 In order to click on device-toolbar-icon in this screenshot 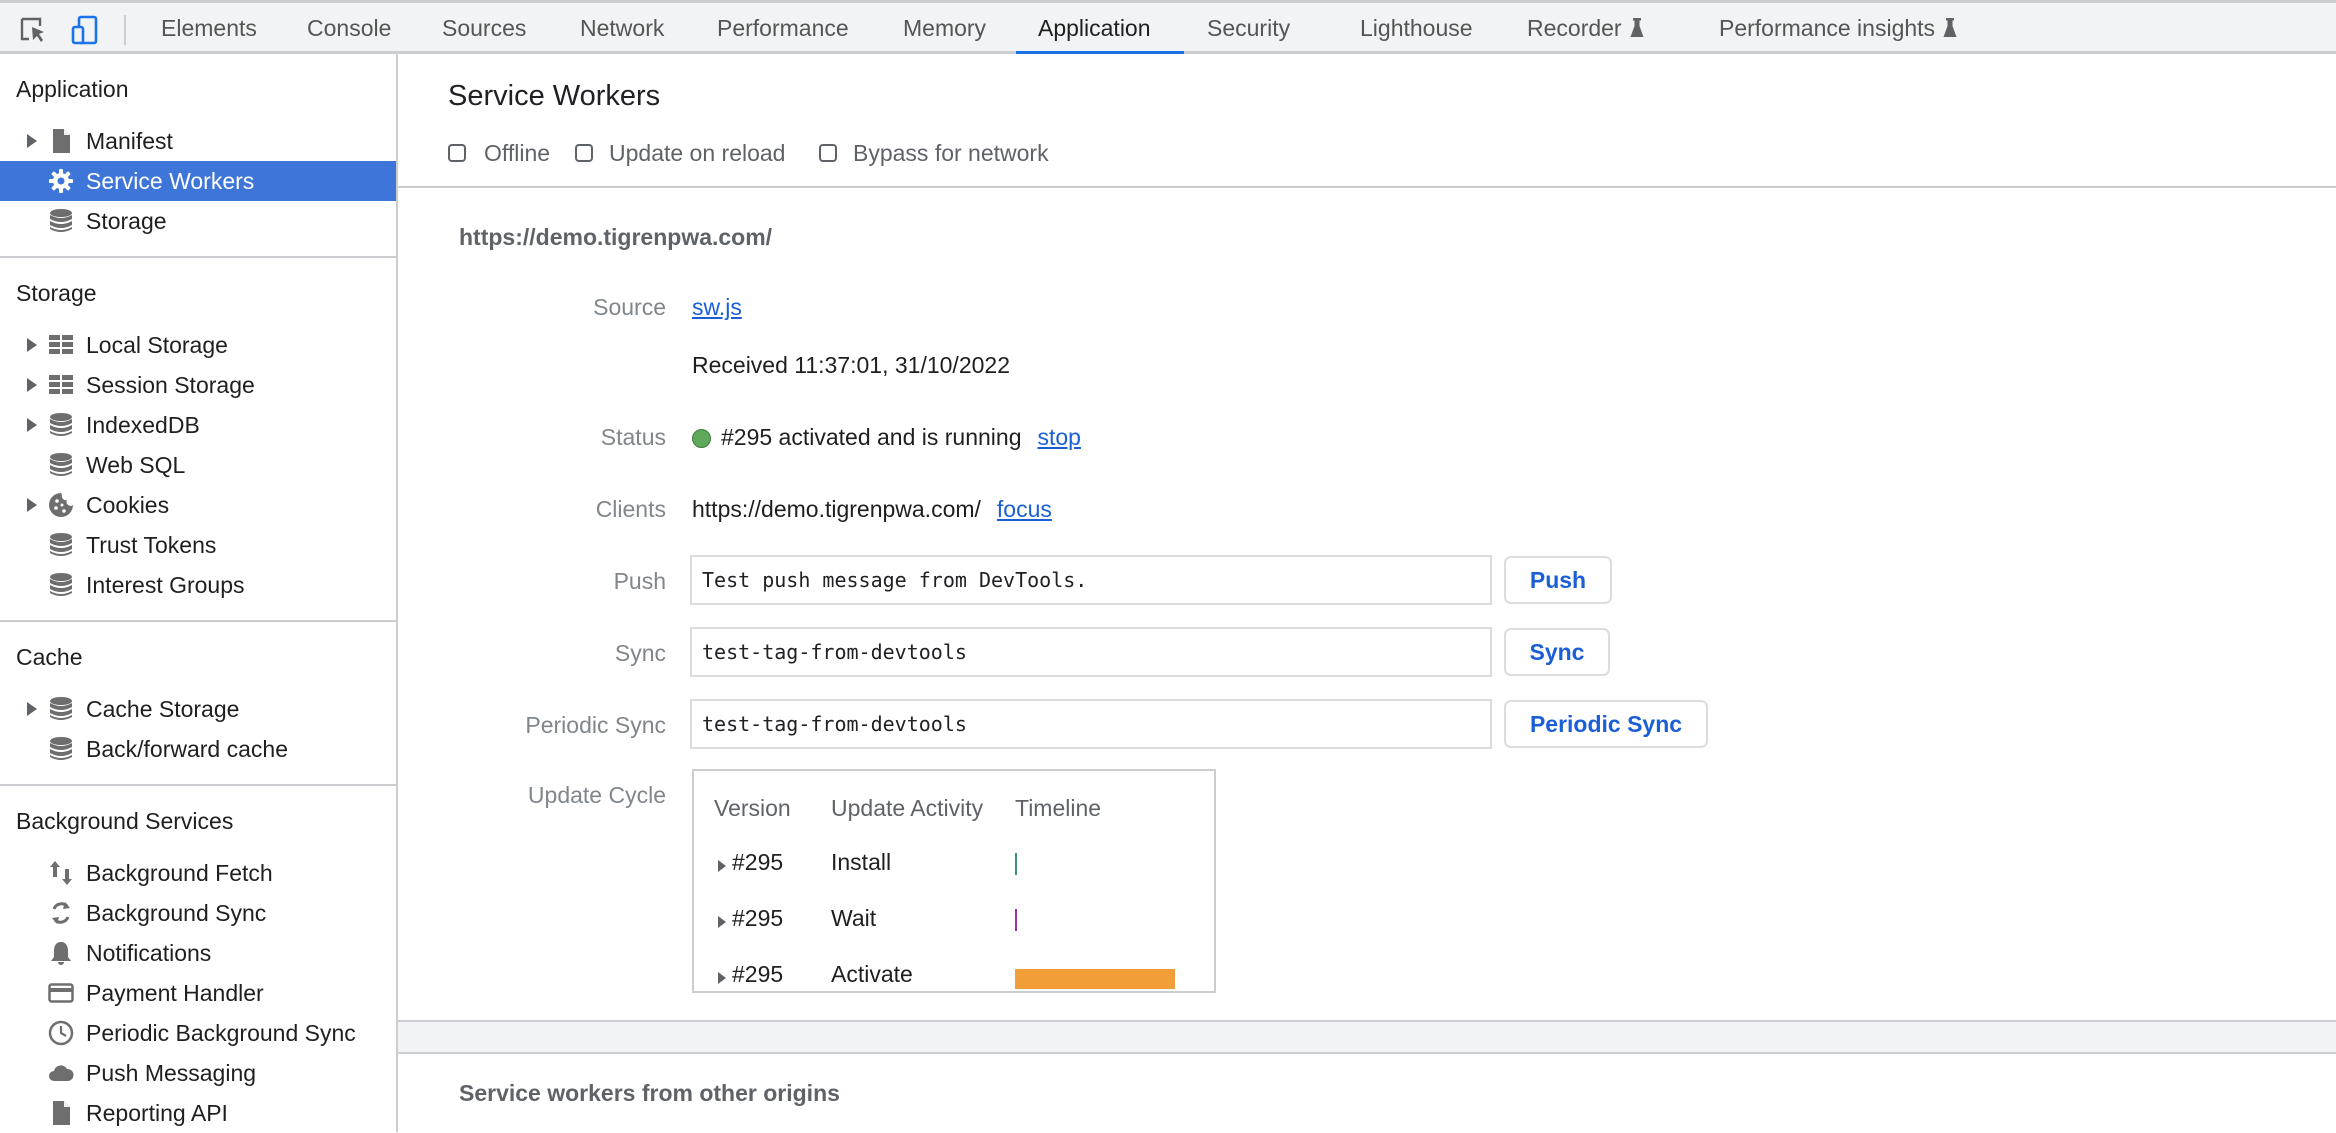, I will do `click(85, 30)`.